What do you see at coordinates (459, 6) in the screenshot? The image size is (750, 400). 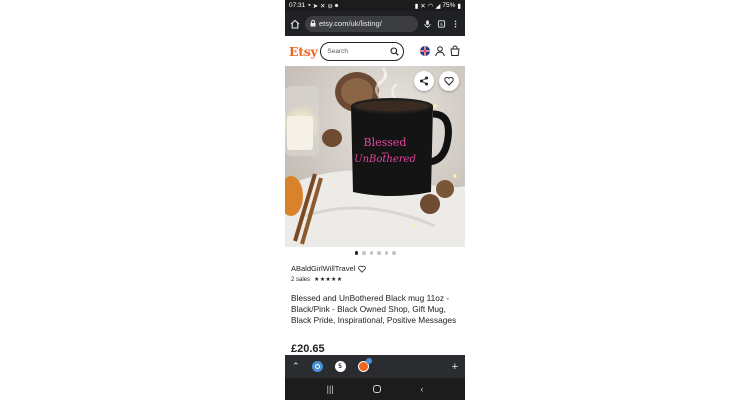 I see `battery-icon: ▮` at bounding box center [459, 6].